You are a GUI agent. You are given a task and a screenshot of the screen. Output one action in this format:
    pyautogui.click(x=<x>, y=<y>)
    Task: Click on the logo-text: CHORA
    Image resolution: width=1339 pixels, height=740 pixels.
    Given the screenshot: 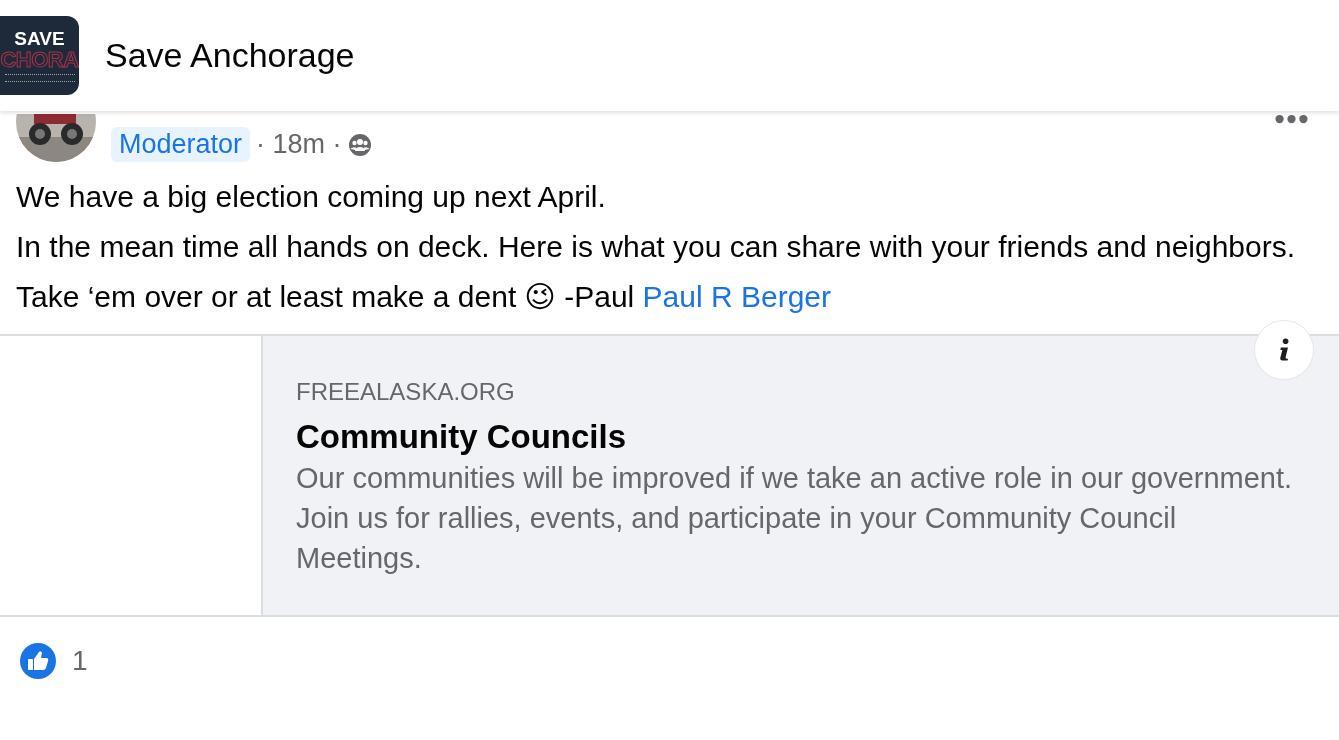 What is the action you would take?
    pyautogui.click(x=39, y=60)
    